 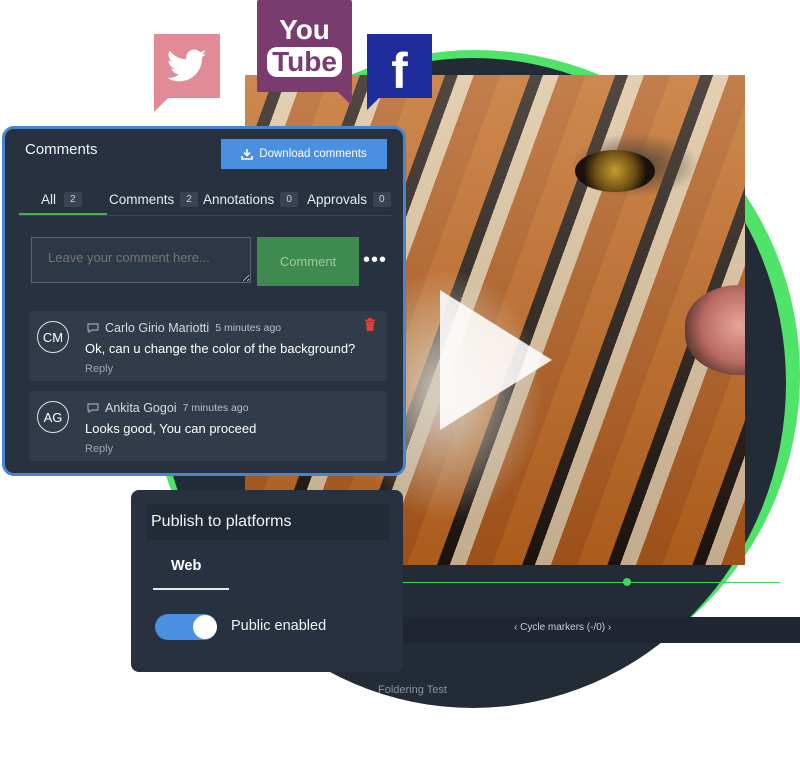 I want to click on twitter-icon, so click(x=187, y=66).